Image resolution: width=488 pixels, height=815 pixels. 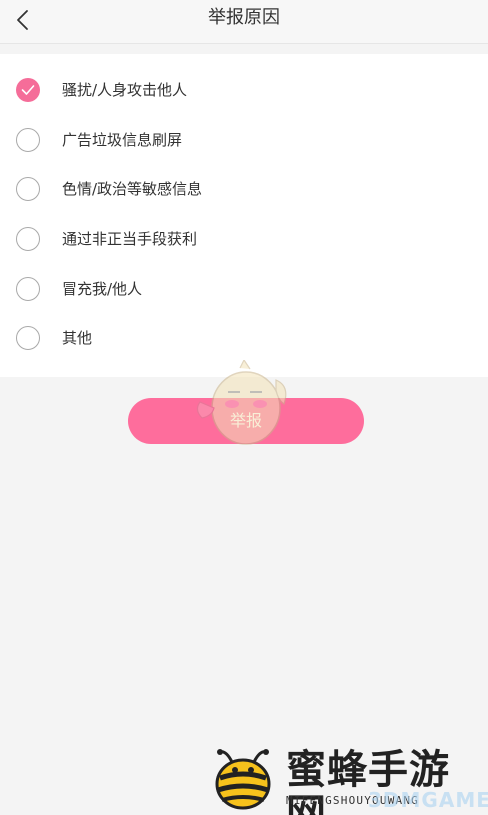 What do you see at coordinates (428, 800) in the screenshot?
I see `watermark-overlay: 3DMGAME` at bounding box center [428, 800].